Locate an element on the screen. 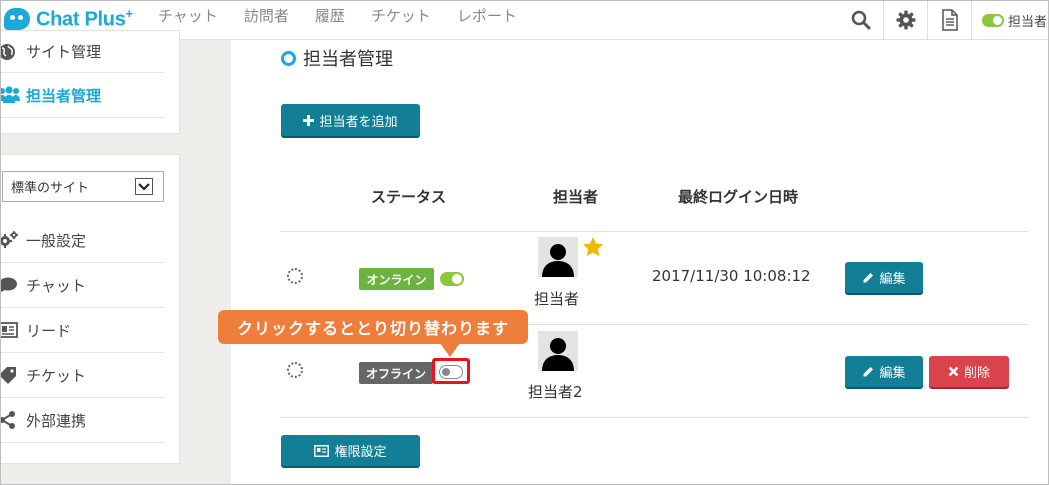 This screenshot has width=1049, height=485. agent-name: 担当者2 is located at coordinates (555, 392).